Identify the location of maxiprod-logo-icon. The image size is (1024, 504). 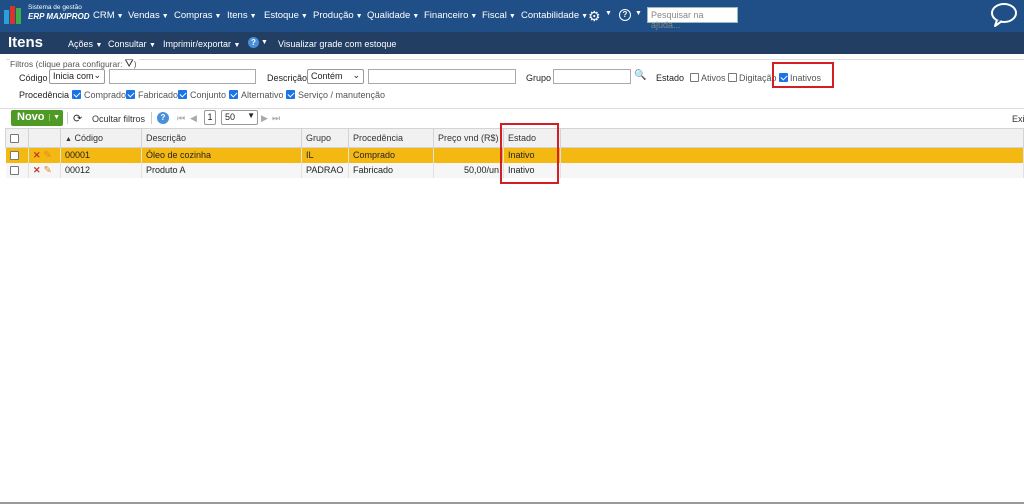
(14, 14).